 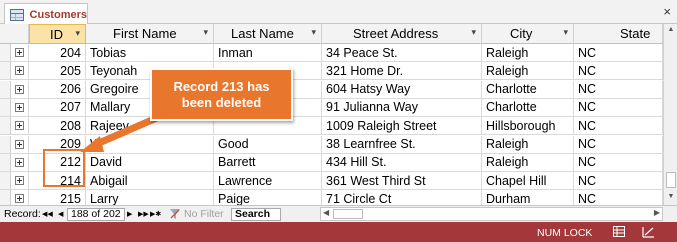 I want to click on cell-id: 205, so click(x=57, y=71).